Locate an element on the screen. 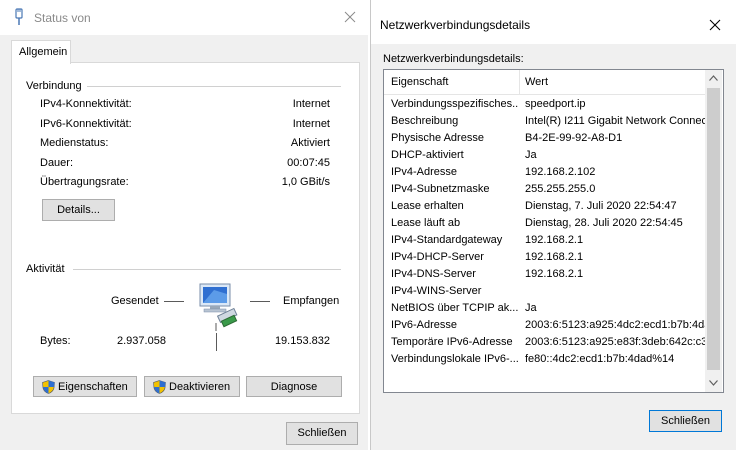 Image resolution: width=736 pixels, height=450 pixels. deactivate-button: Deaktivieren is located at coordinates (192, 386).